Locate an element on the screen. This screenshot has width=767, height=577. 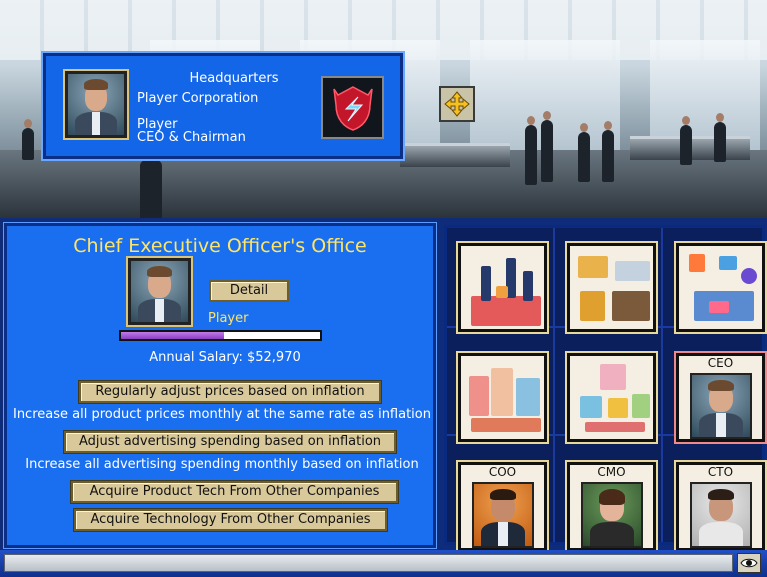
corporation-name: Player Corporation is located at coordinates (198, 98).